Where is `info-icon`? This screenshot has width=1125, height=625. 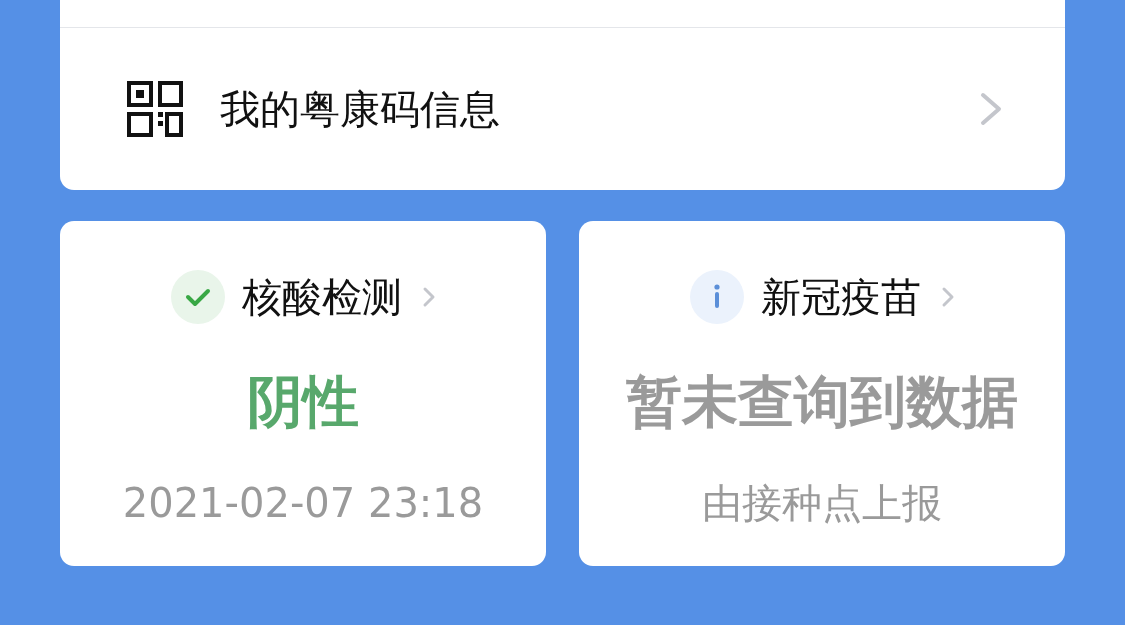
info-icon is located at coordinates (716, 297).